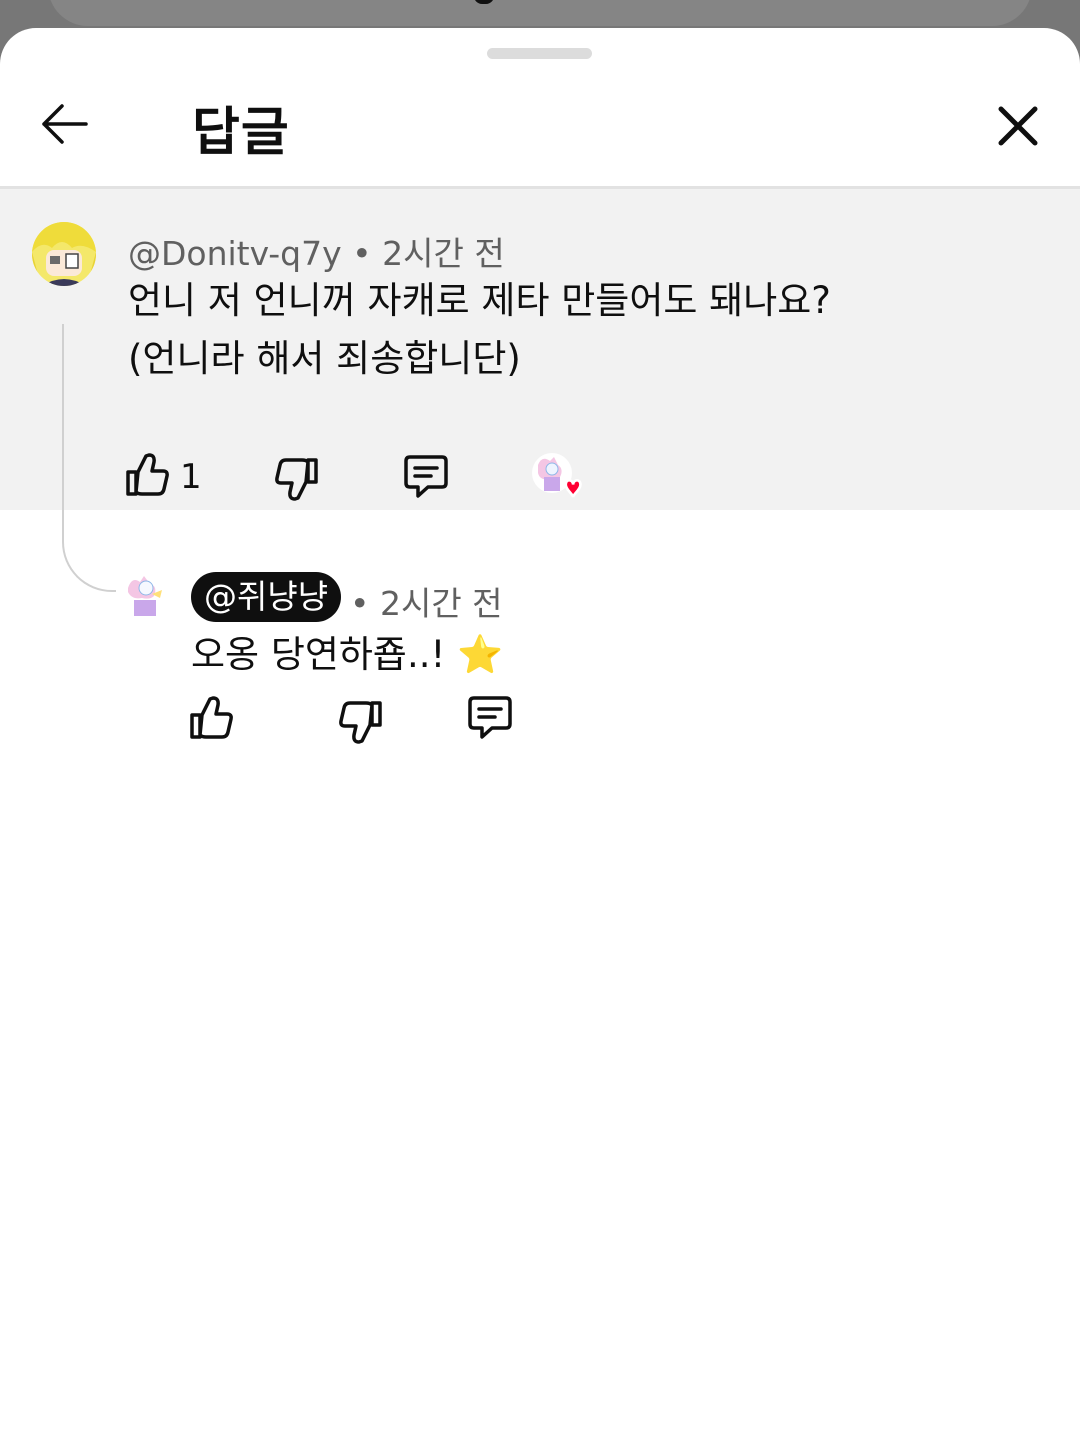 Image resolution: width=1080 pixels, height=1440 pixels. Describe the element at coordinates (241, 133) in the screenshot. I see `page-title: 답글` at that location.